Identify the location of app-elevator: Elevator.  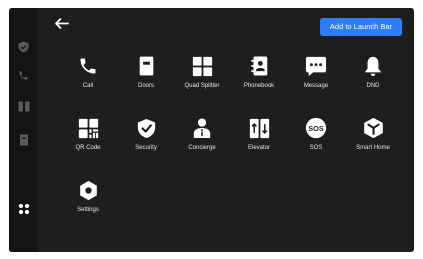
(259, 136).